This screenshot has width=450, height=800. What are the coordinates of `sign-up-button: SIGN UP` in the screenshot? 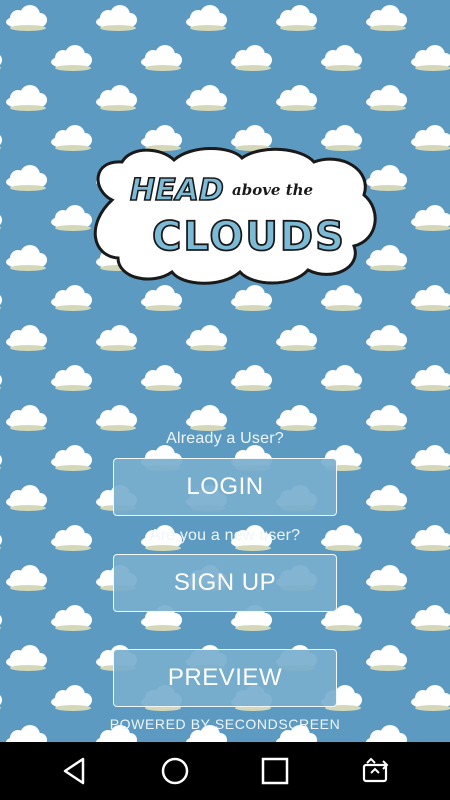 It's located at (225, 583).